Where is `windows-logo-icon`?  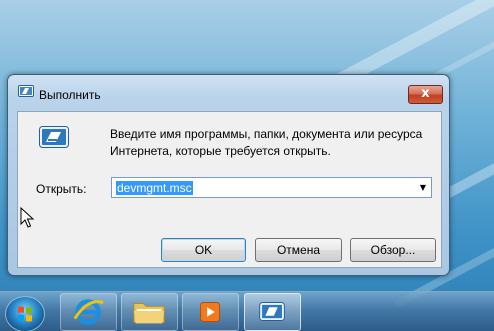
windows-logo-icon is located at coordinates (25, 314).